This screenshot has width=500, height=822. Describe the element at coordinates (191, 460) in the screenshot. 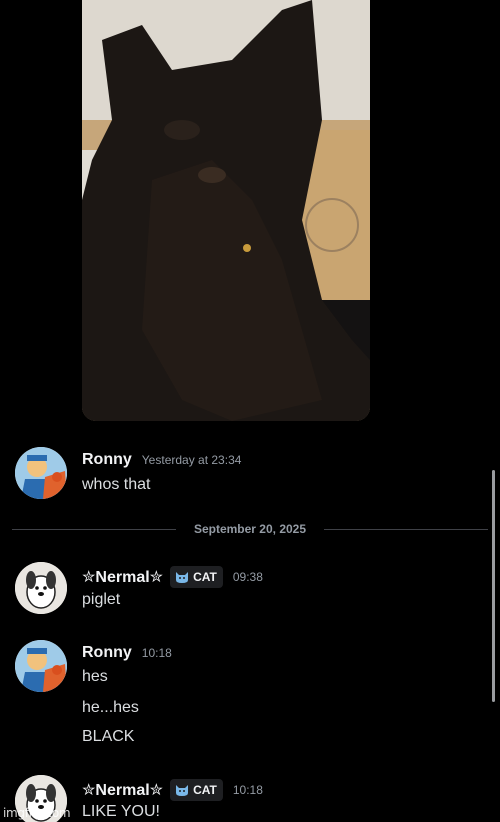

I see `message-timestamp: Yesterday at 23:34` at that location.